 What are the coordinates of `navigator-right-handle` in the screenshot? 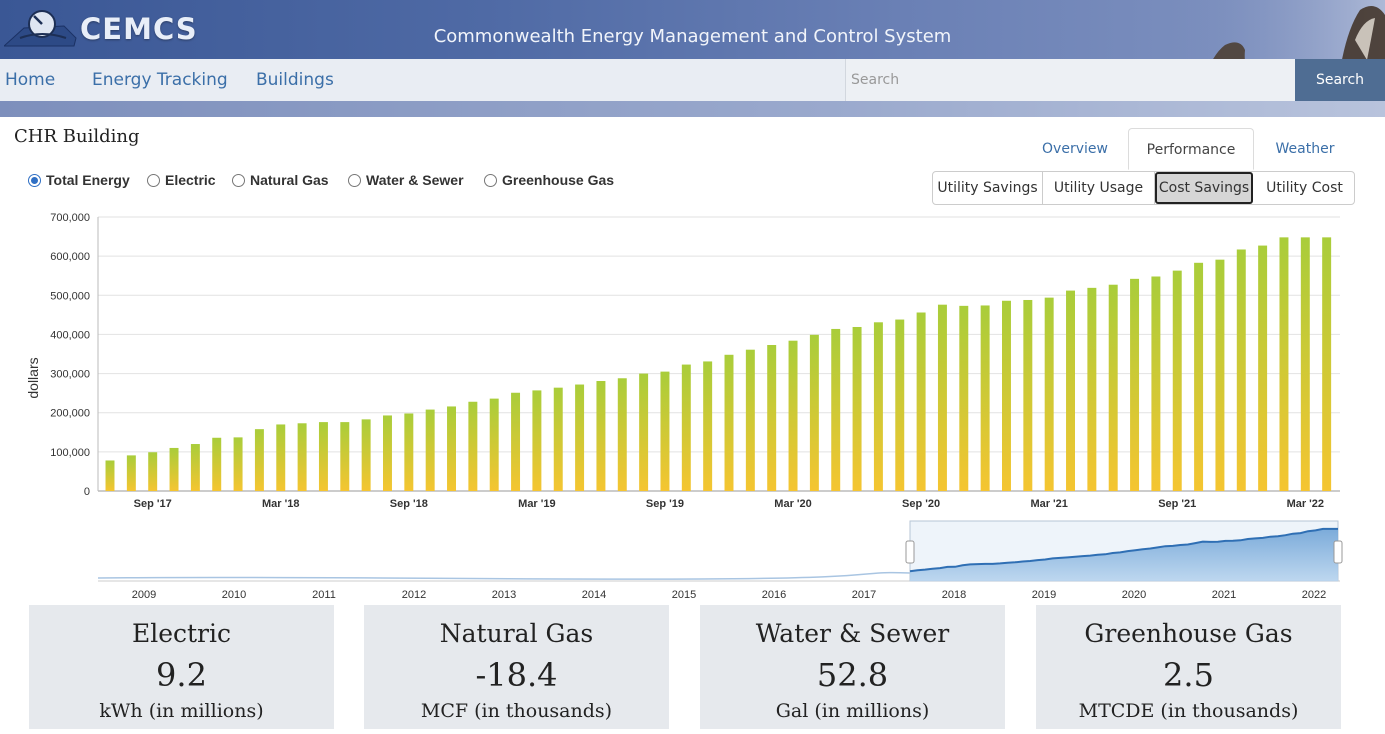 It's located at (1338, 552).